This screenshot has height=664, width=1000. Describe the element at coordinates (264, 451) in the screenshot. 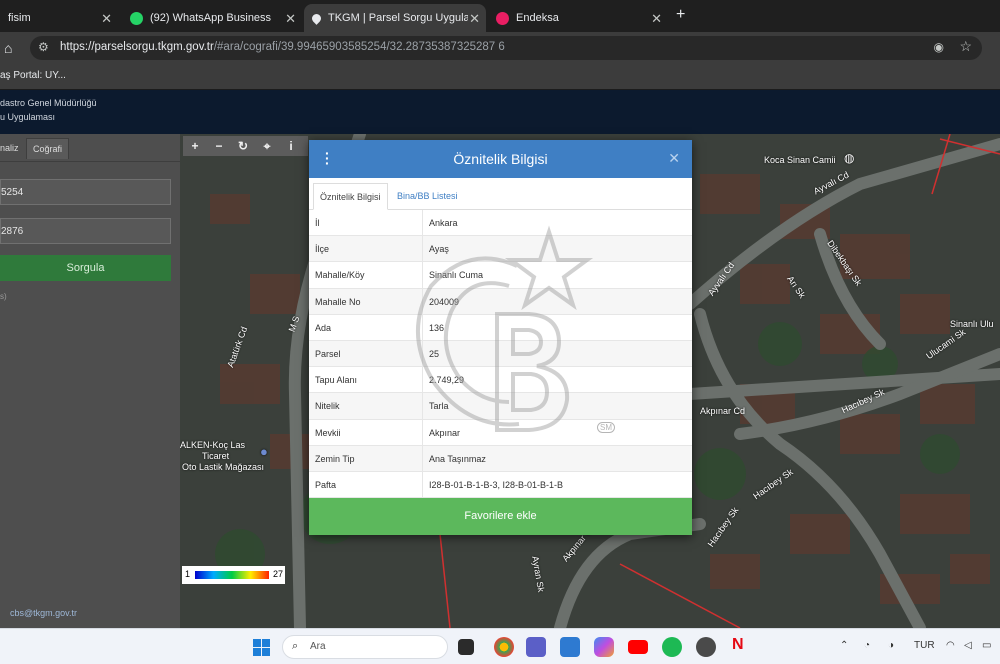

I see `shop-icon: ●` at that location.